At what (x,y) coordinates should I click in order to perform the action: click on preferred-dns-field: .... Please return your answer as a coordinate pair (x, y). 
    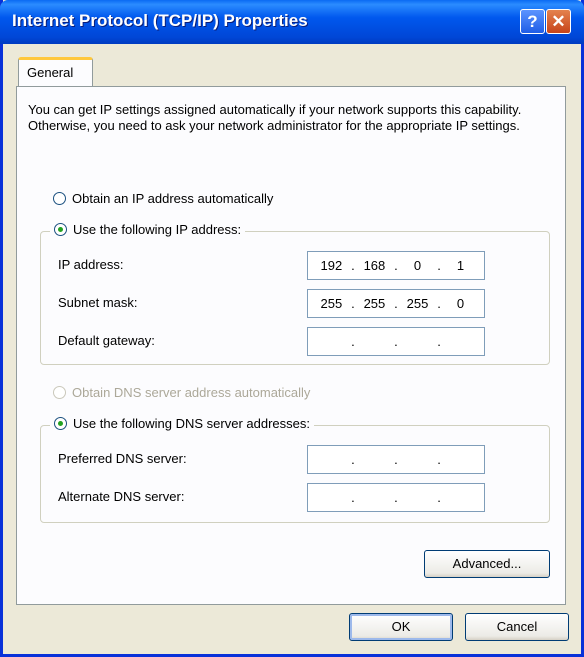
    Looking at the image, I should click on (396, 459).